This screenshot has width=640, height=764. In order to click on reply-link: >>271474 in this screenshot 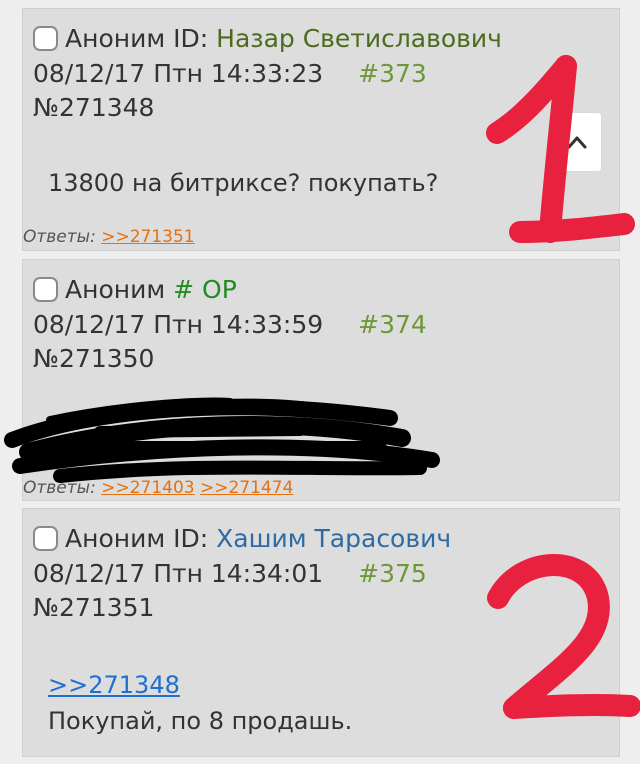, I will do `click(246, 488)`.